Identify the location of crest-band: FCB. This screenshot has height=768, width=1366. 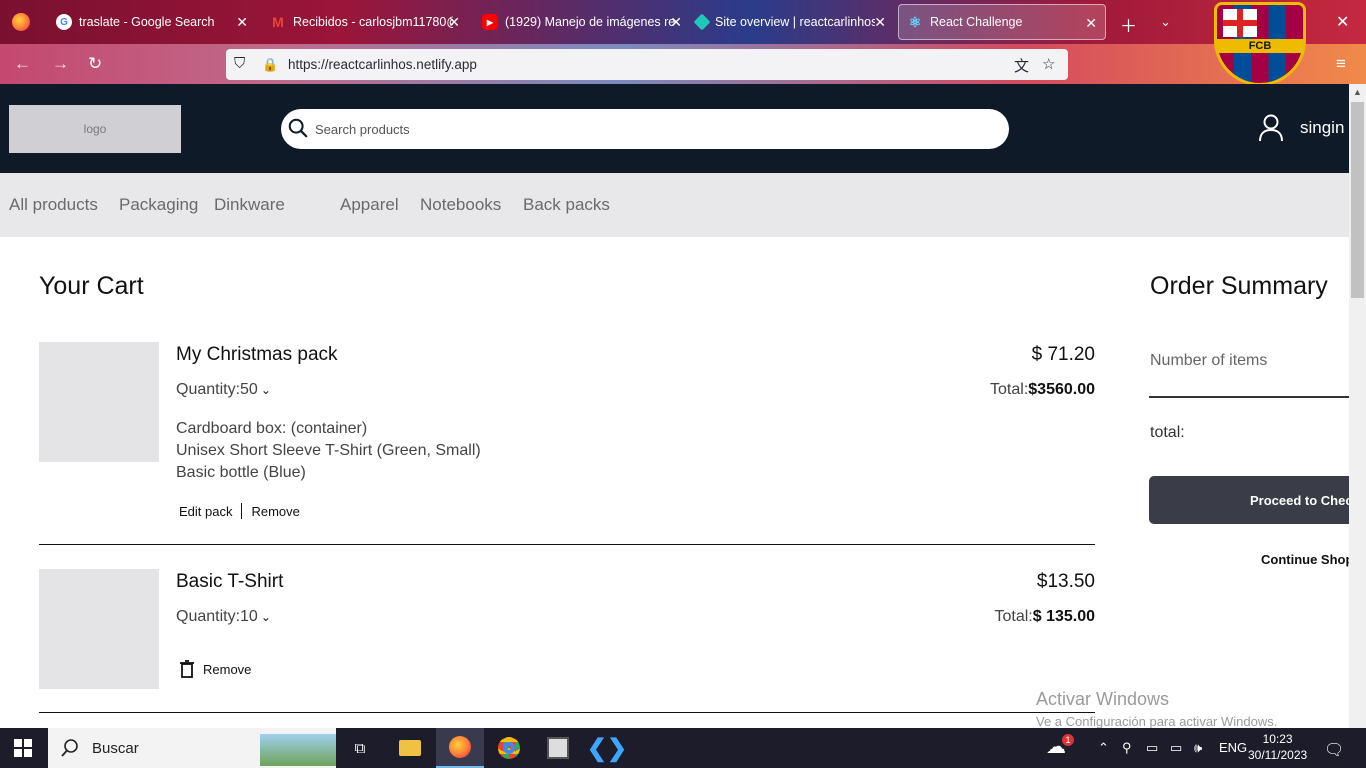
(1260, 46).